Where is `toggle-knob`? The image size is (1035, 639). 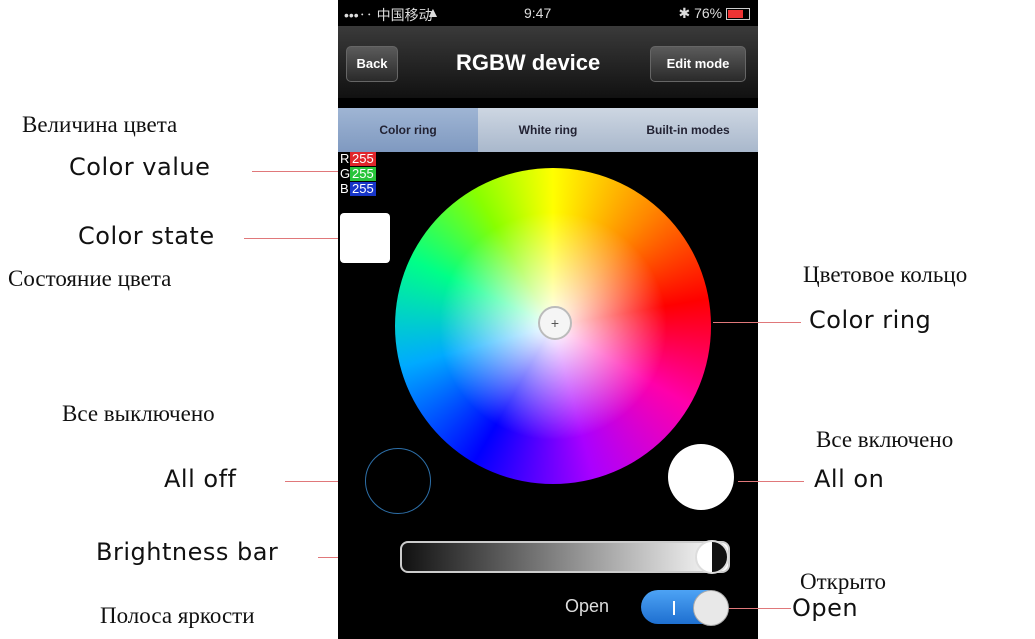 toggle-knob is located at coordinates (711, 608).